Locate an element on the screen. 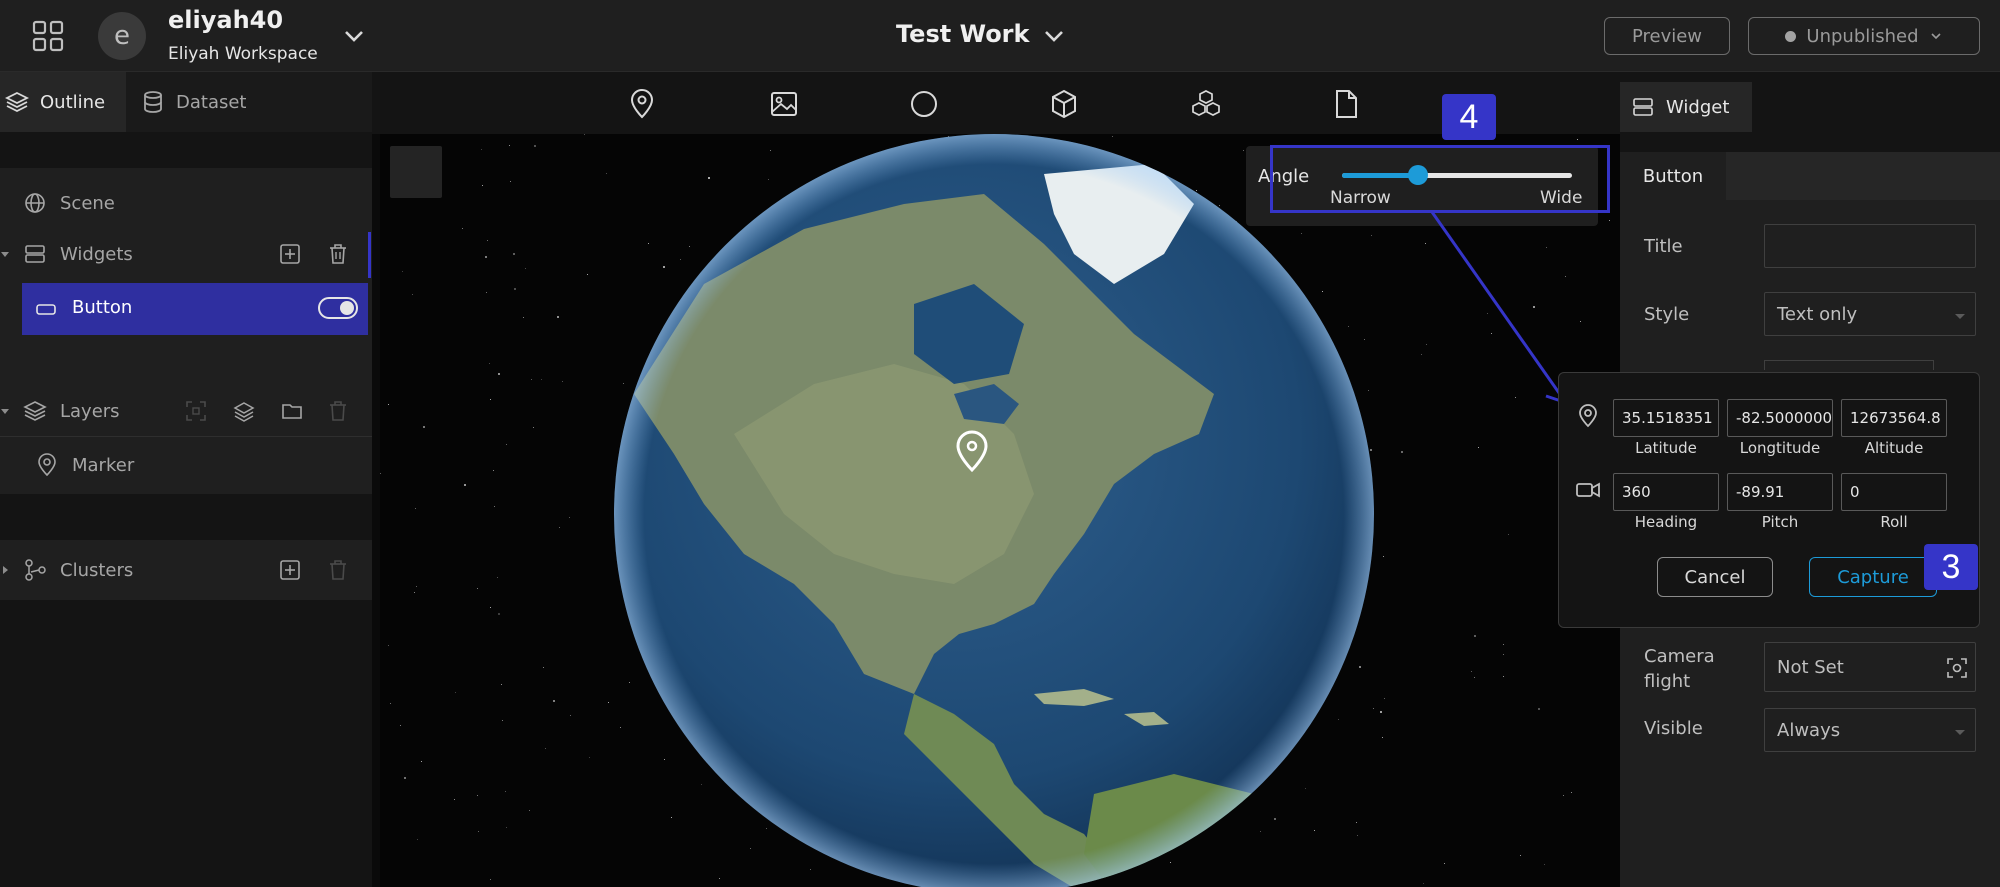  globe-icon is located at coordinates (35, 203).